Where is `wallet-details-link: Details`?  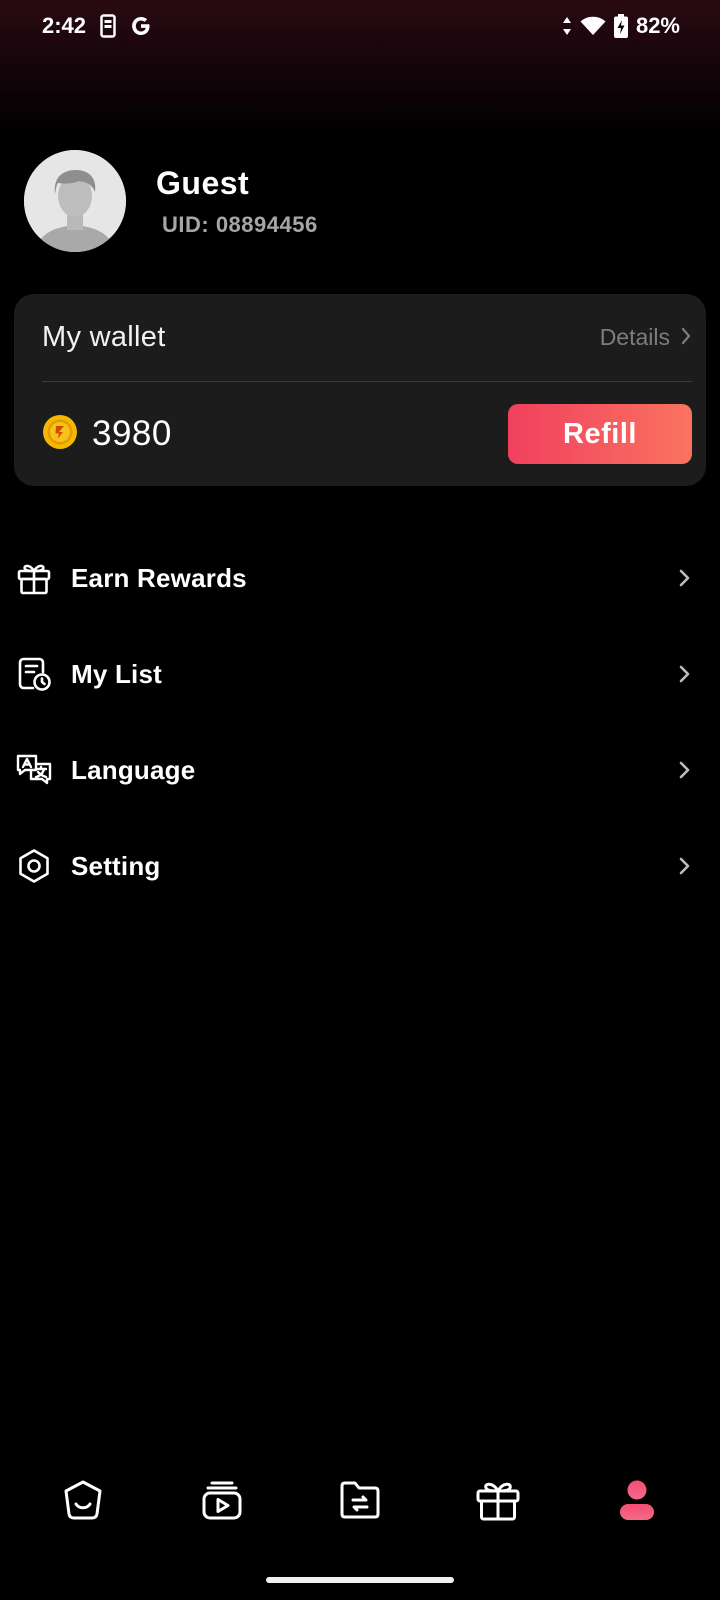
wallet-details-link: Details is located at coordinates (646, 337).